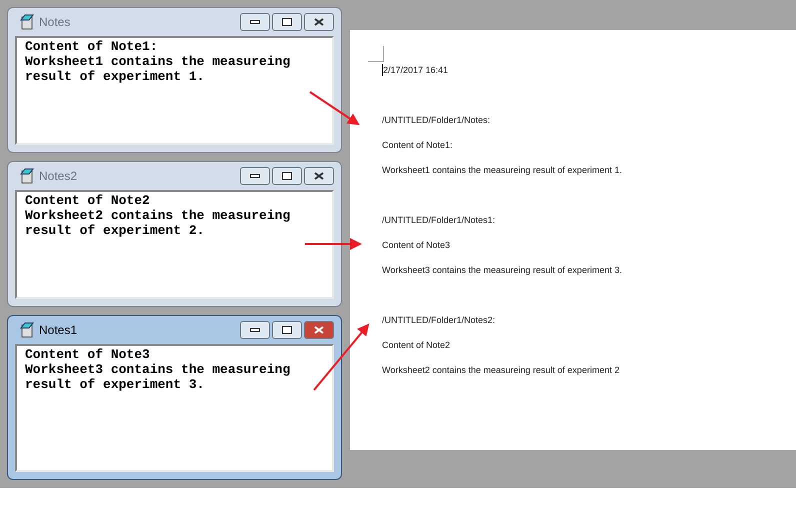 Image resolution: width=796 pixels, height=513 pixels. Describe the element at coordinates (439, 320) in the screenshot. I see `note-path: /UNTITLED/Folder1/Notes2:` at that location.